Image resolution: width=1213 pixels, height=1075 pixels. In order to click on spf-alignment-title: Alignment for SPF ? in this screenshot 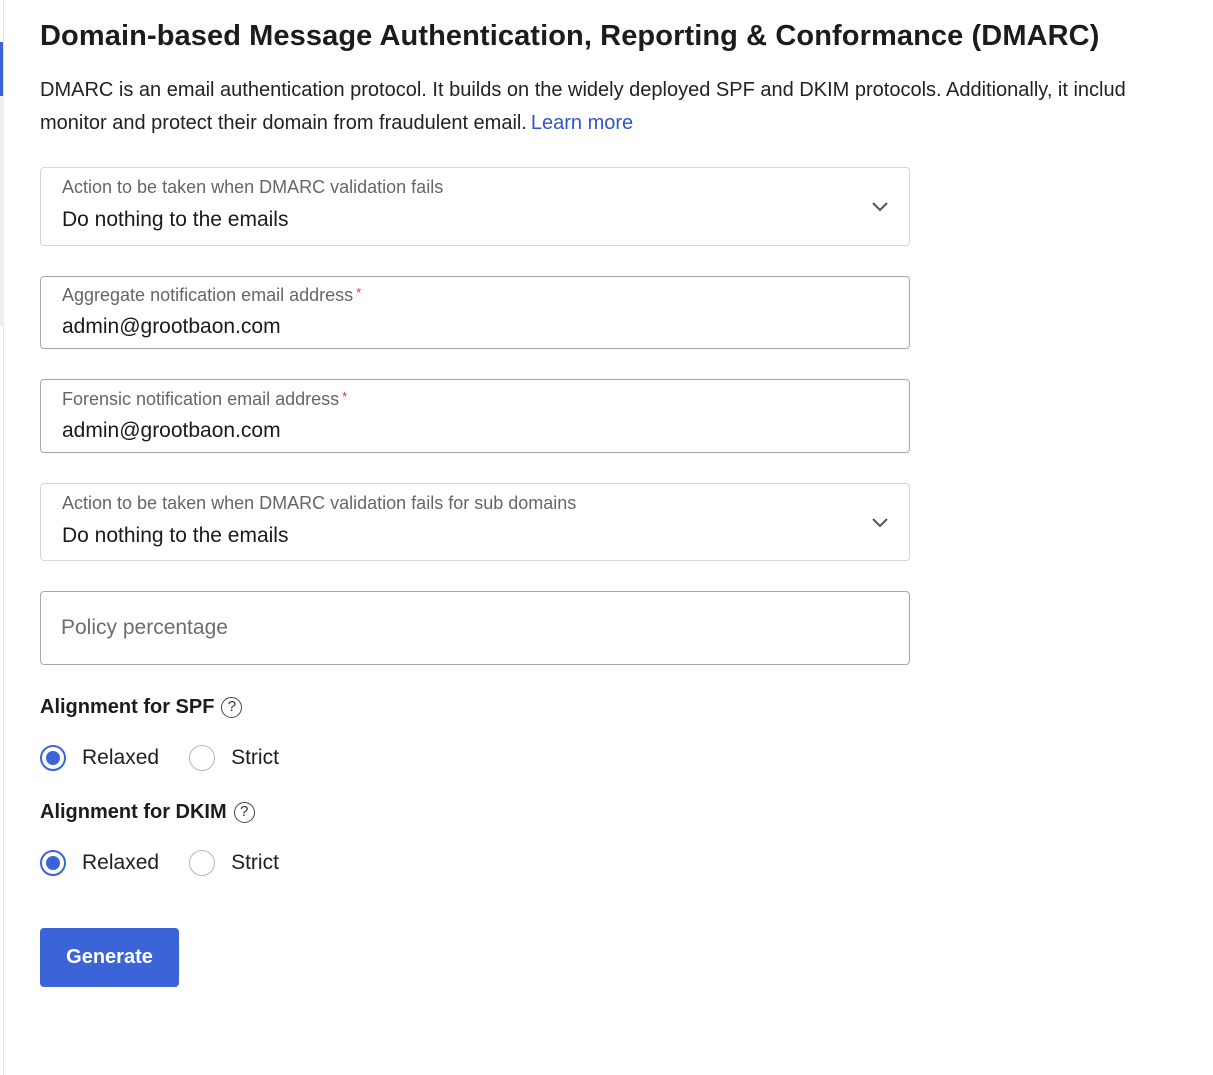, I will do `click(141, 707)`.